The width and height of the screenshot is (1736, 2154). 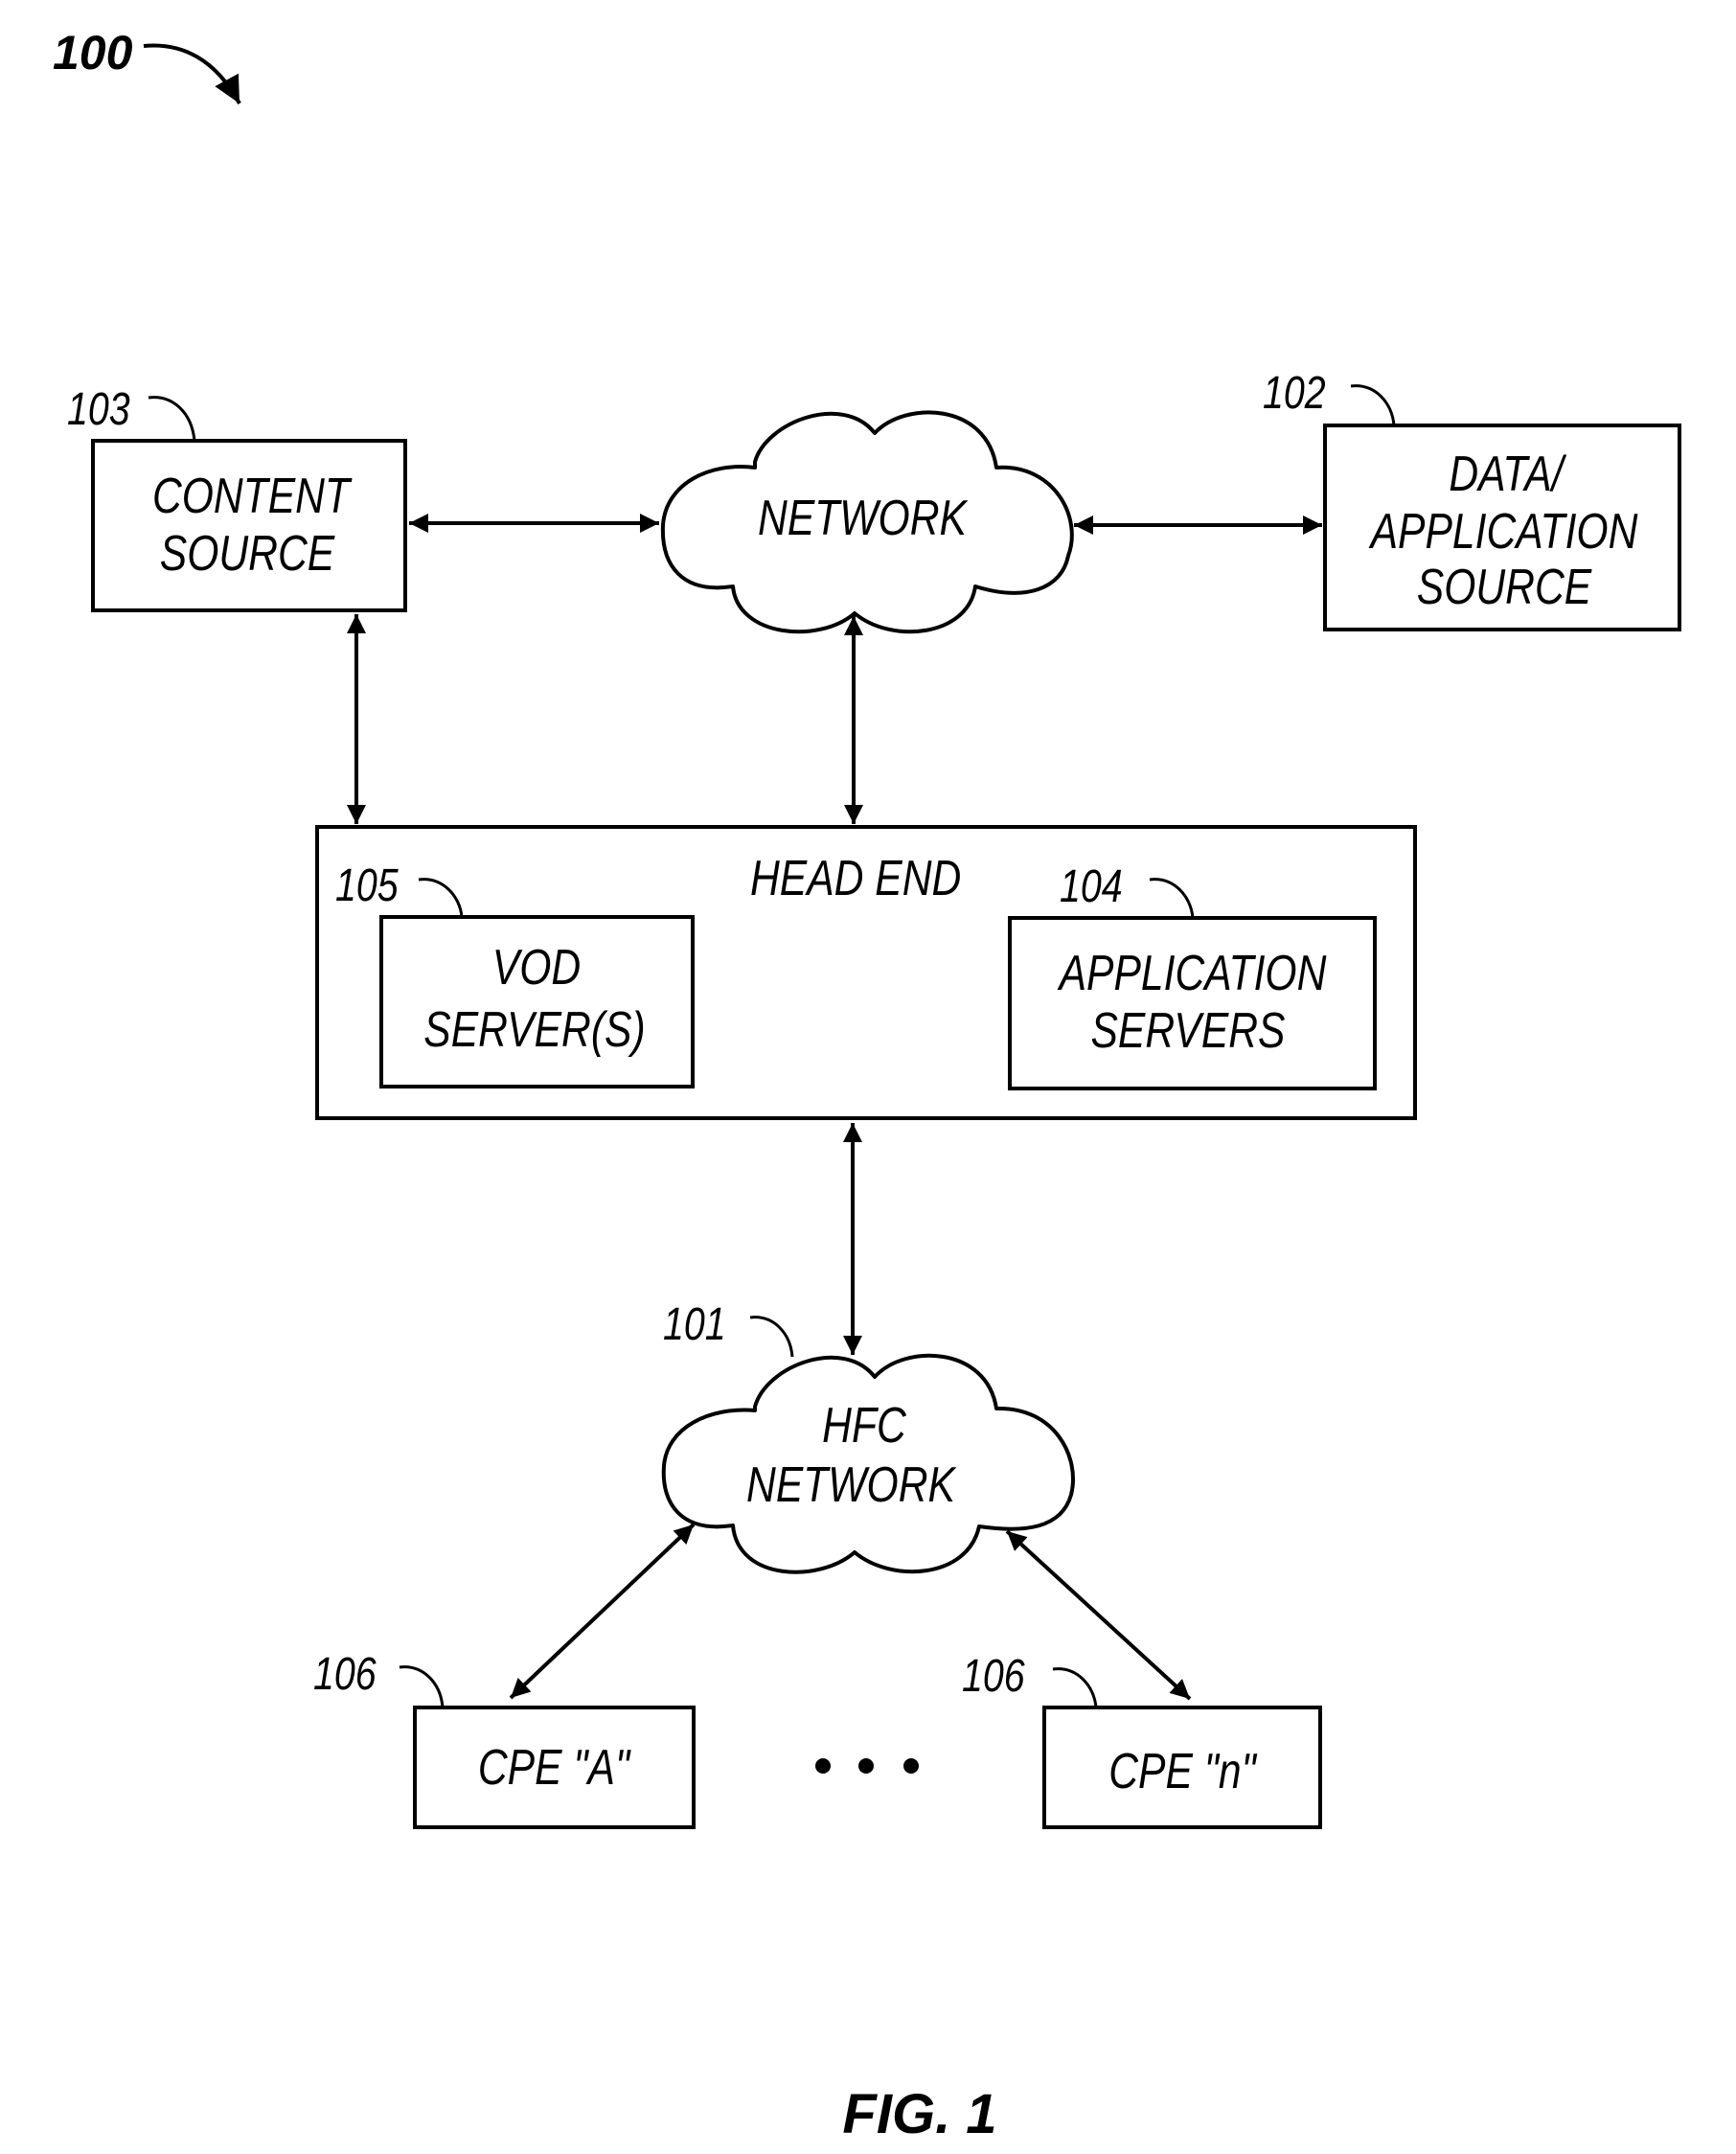 What do you see at coordinates (994, 1676) in the screenshot?
I see `cpe-n-ref: 106` at bounding box center [994, 1676].